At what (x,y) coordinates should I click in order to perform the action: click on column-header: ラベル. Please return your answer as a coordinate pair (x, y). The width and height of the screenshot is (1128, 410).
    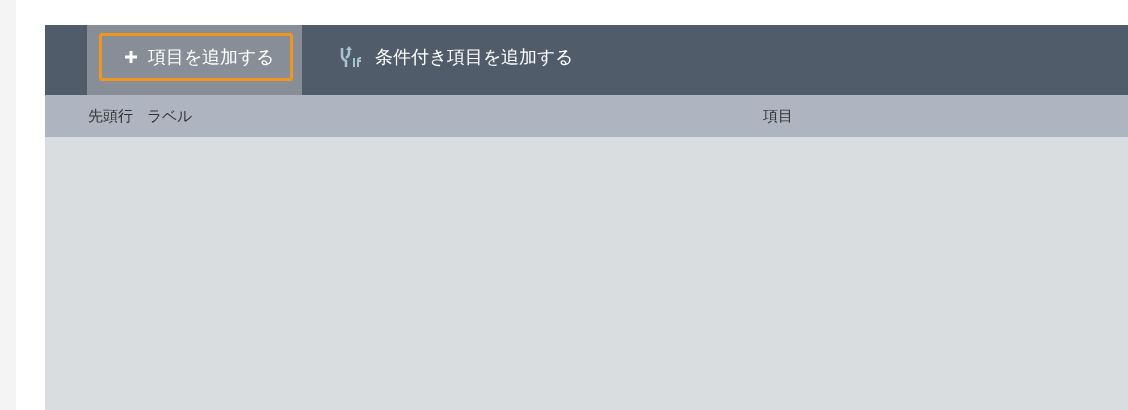
    Looking at the image, I should click on (169, 116).